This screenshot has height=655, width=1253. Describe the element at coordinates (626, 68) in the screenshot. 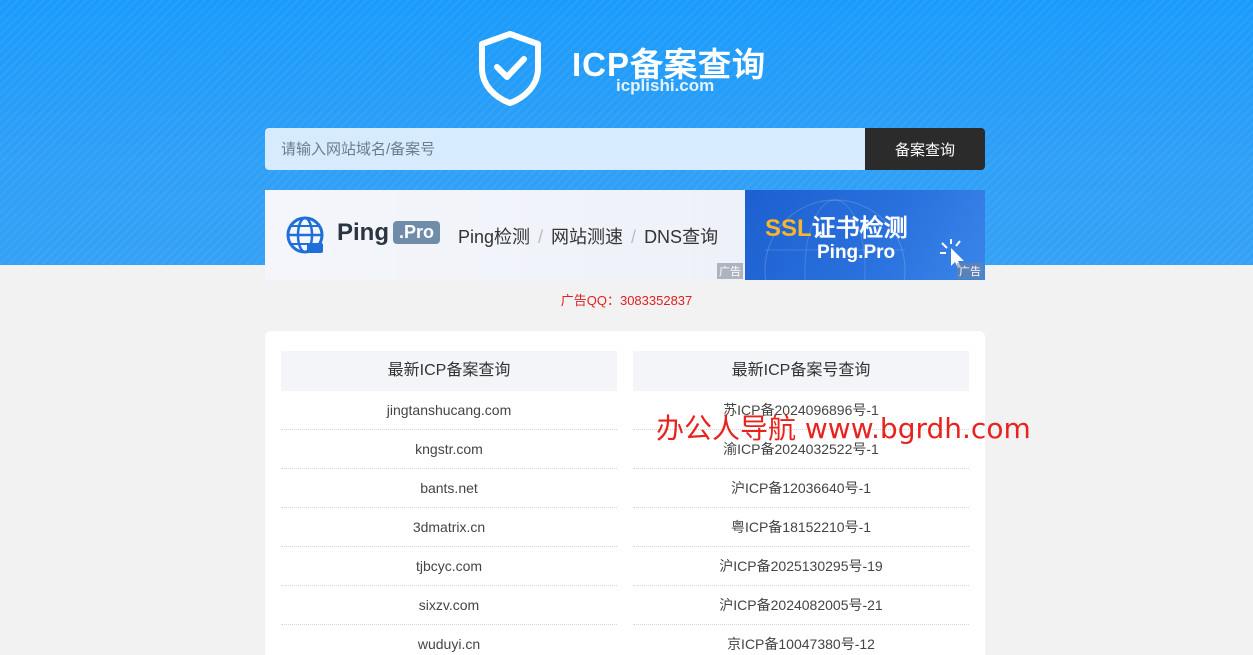

I see `site-logo: ICP备案查询 icplishi.com` at that location.